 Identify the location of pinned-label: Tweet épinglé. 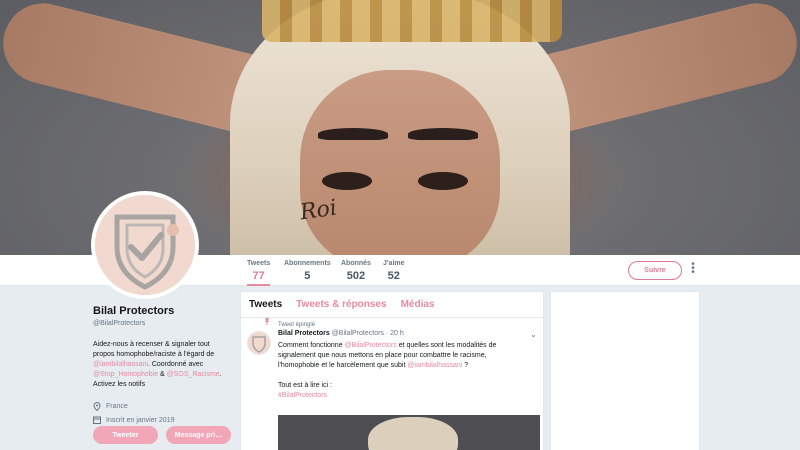
(297, 325).